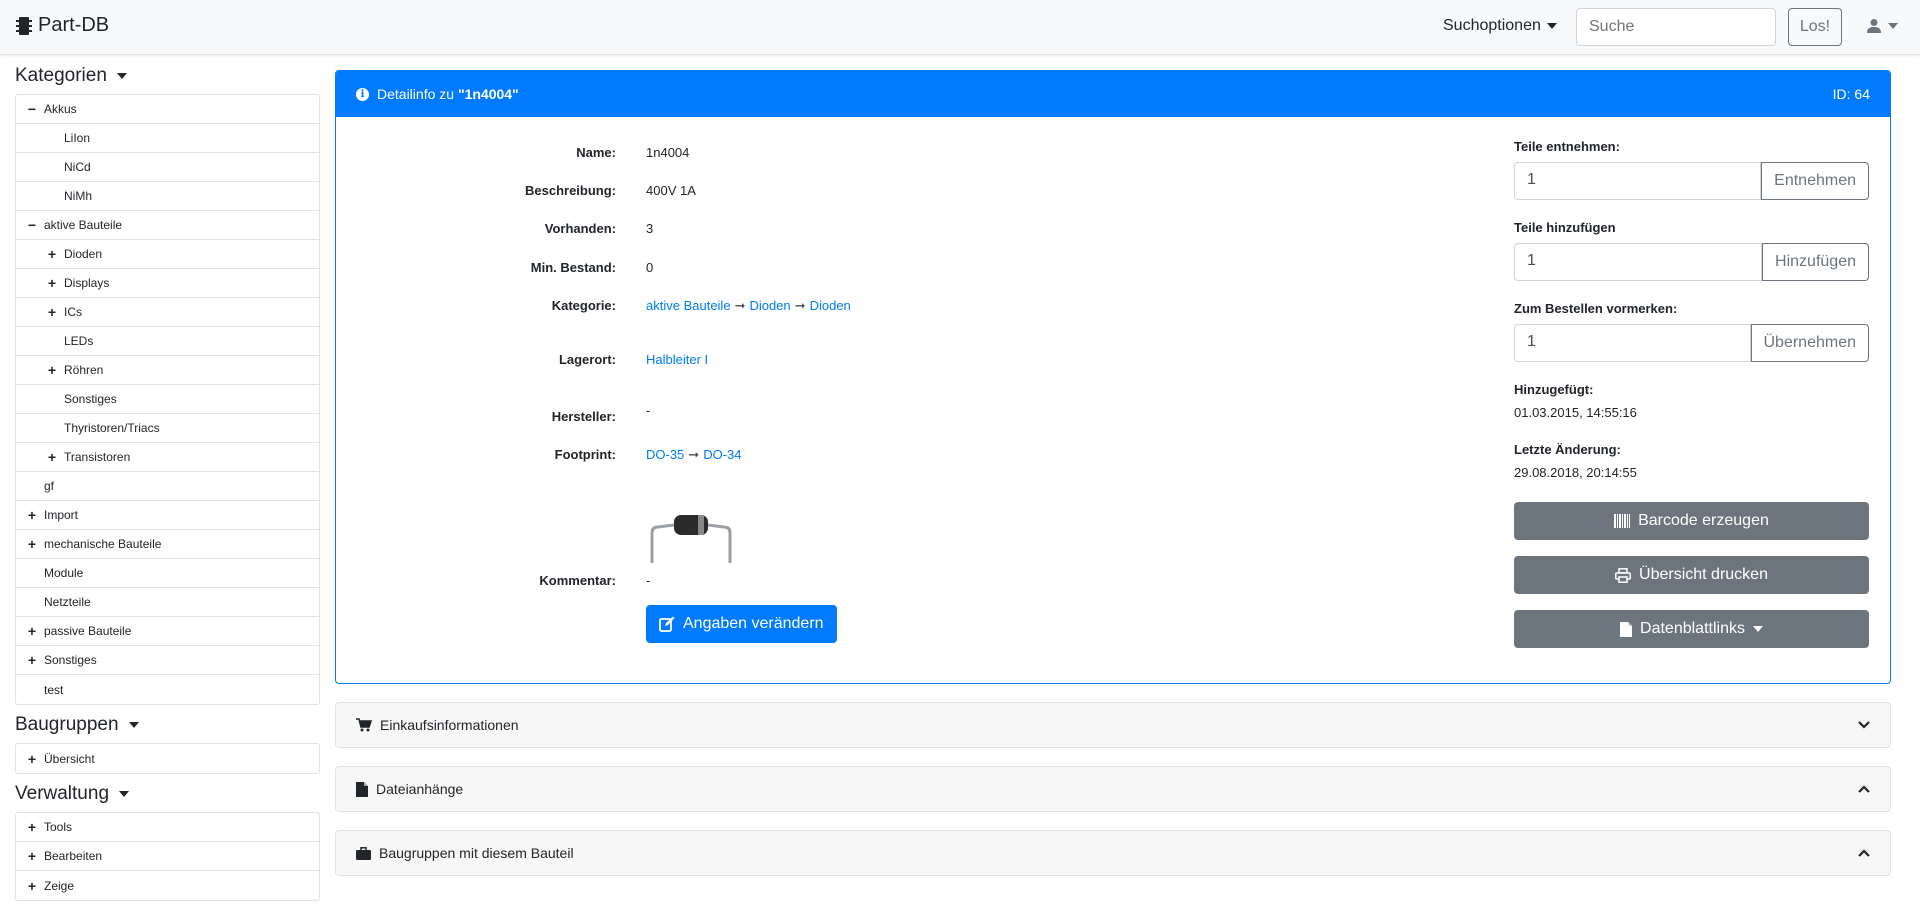 Image resolution: width=1920 pixels, height=907 pixels. I want to click on sidebar-item: test, so click(167, 689).